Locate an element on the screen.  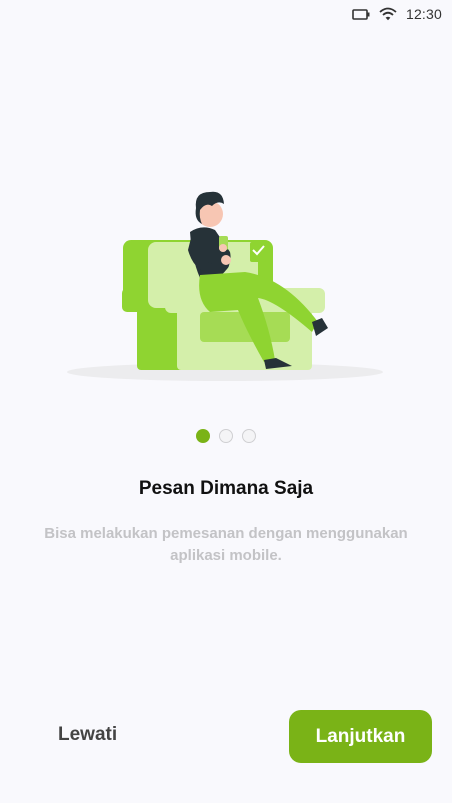
status-bar: 12:30 is located at coordinates (226, 14).